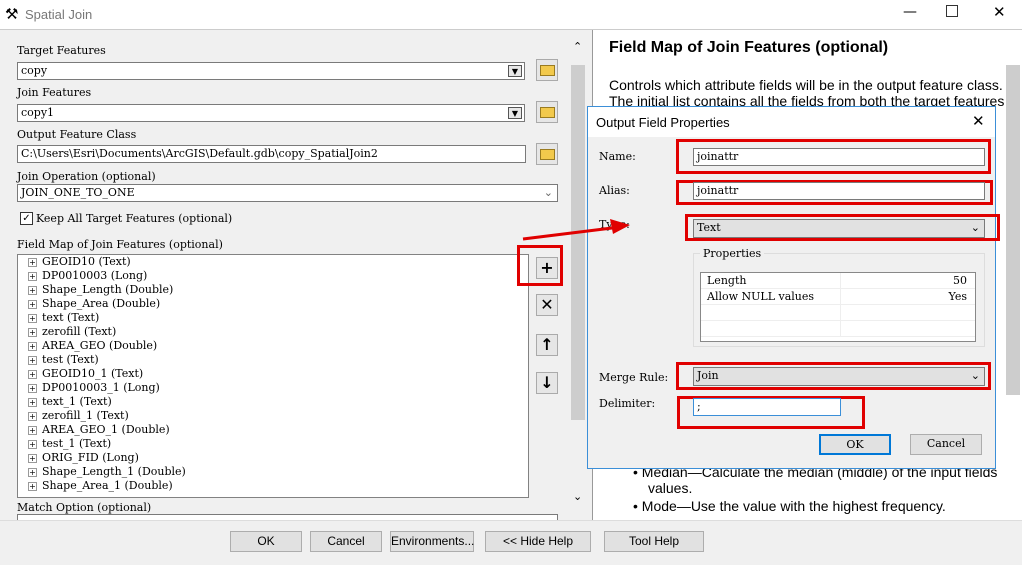 Image resolution: width=1022 pixels, height=565 pixels. What do you see at coordinates (567, 233) in the screenshot?
I see `arrow-line` at bounding box center [567, 233].